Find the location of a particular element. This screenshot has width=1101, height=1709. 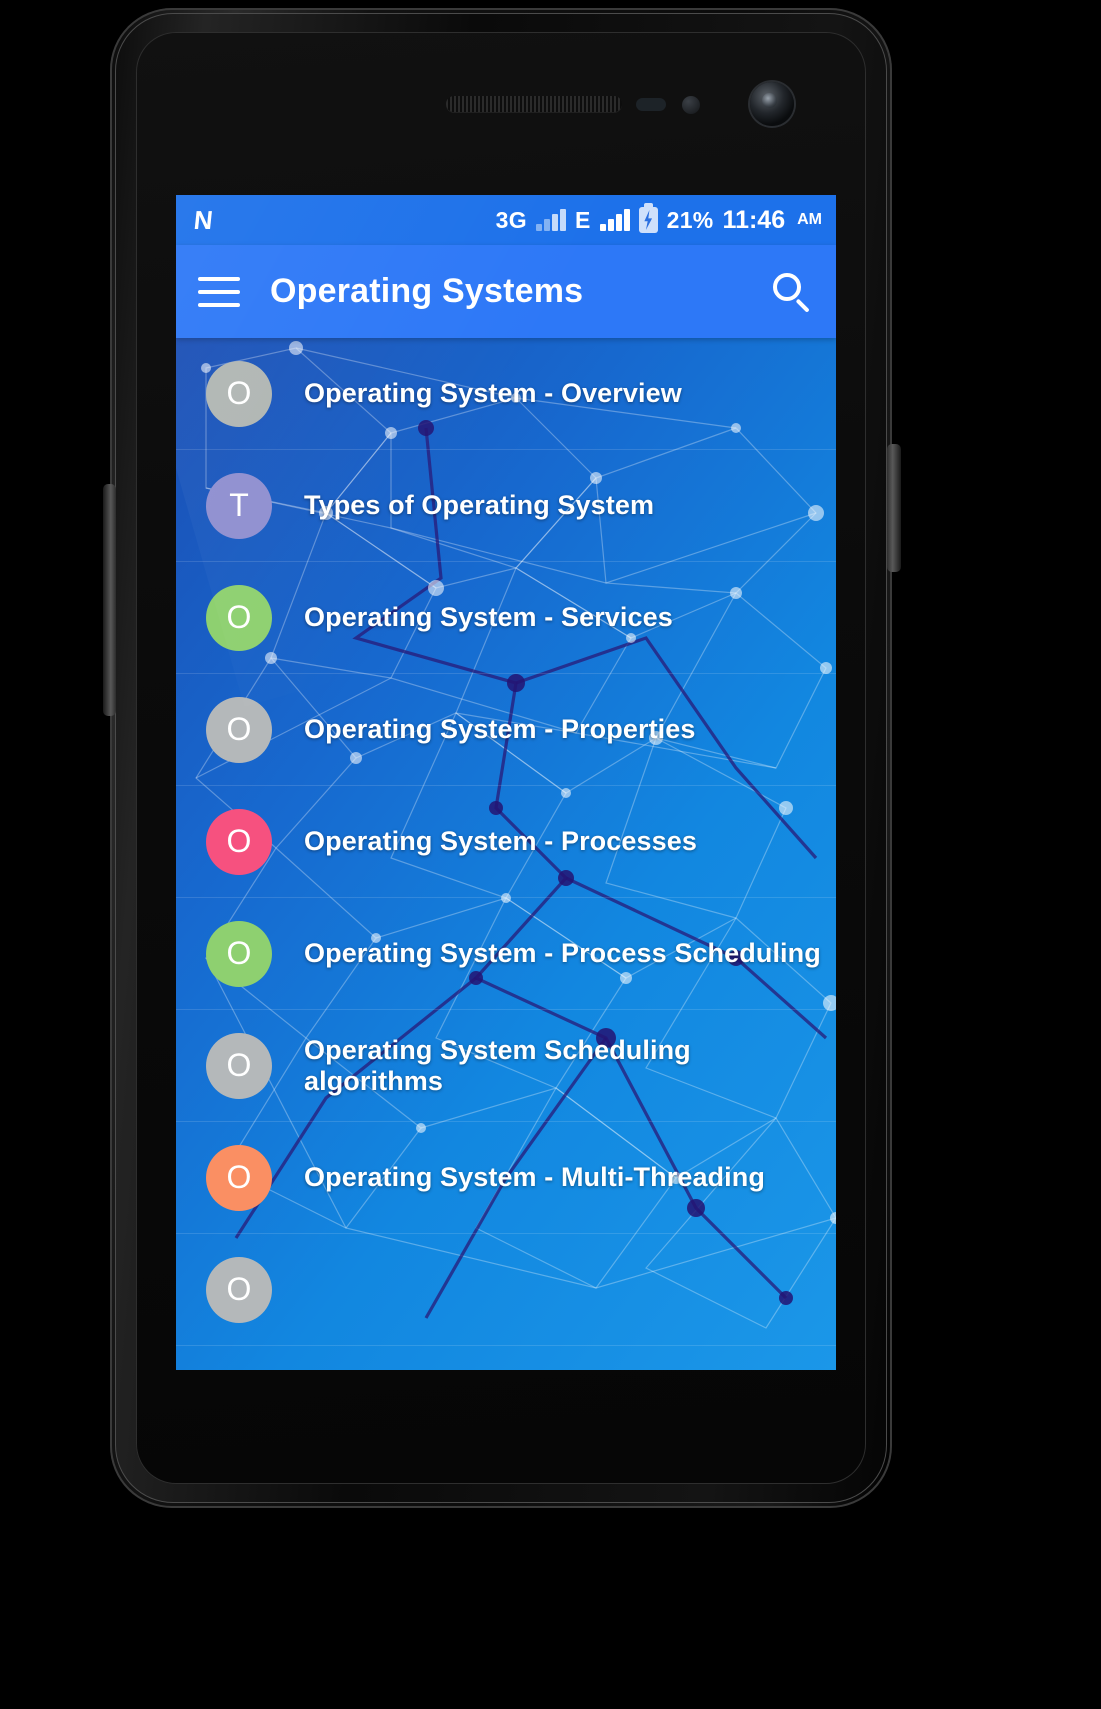

battery-charging-icon is located at coordinates (648, 218).